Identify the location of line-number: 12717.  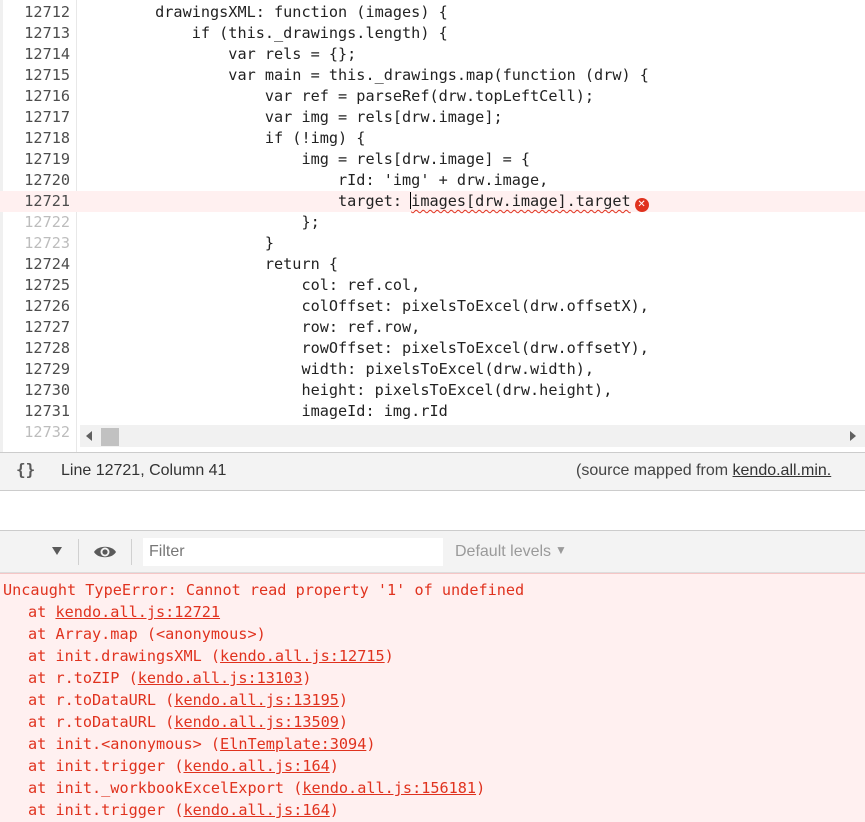
(35, 117).